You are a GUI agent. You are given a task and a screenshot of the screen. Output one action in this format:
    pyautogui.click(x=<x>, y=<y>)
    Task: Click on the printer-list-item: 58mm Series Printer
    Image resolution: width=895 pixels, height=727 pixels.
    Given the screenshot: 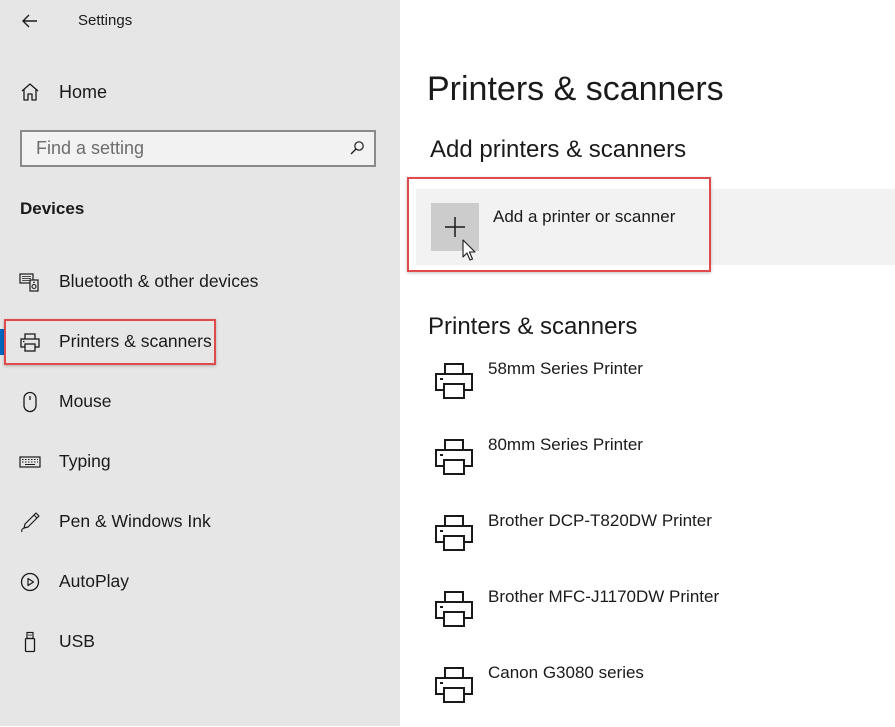 What is the action you would take?
    pyautogui.click(x=658, y=391)
    